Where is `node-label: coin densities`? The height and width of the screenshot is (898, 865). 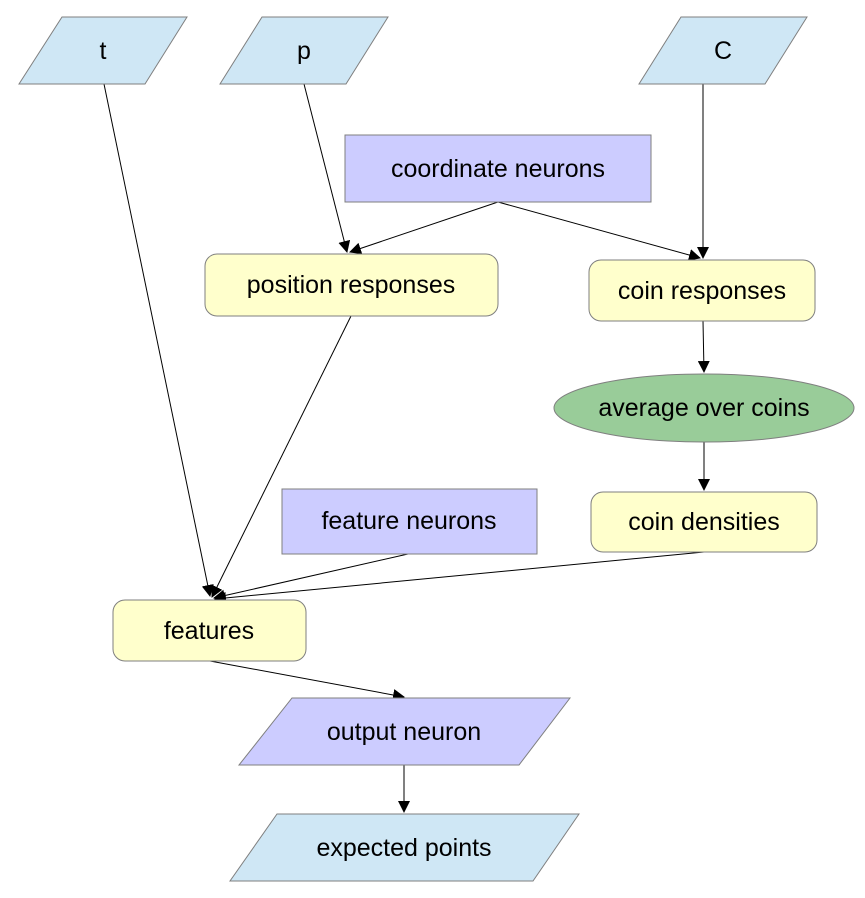 node-label: coin densities is located at coordinates (703, 522).